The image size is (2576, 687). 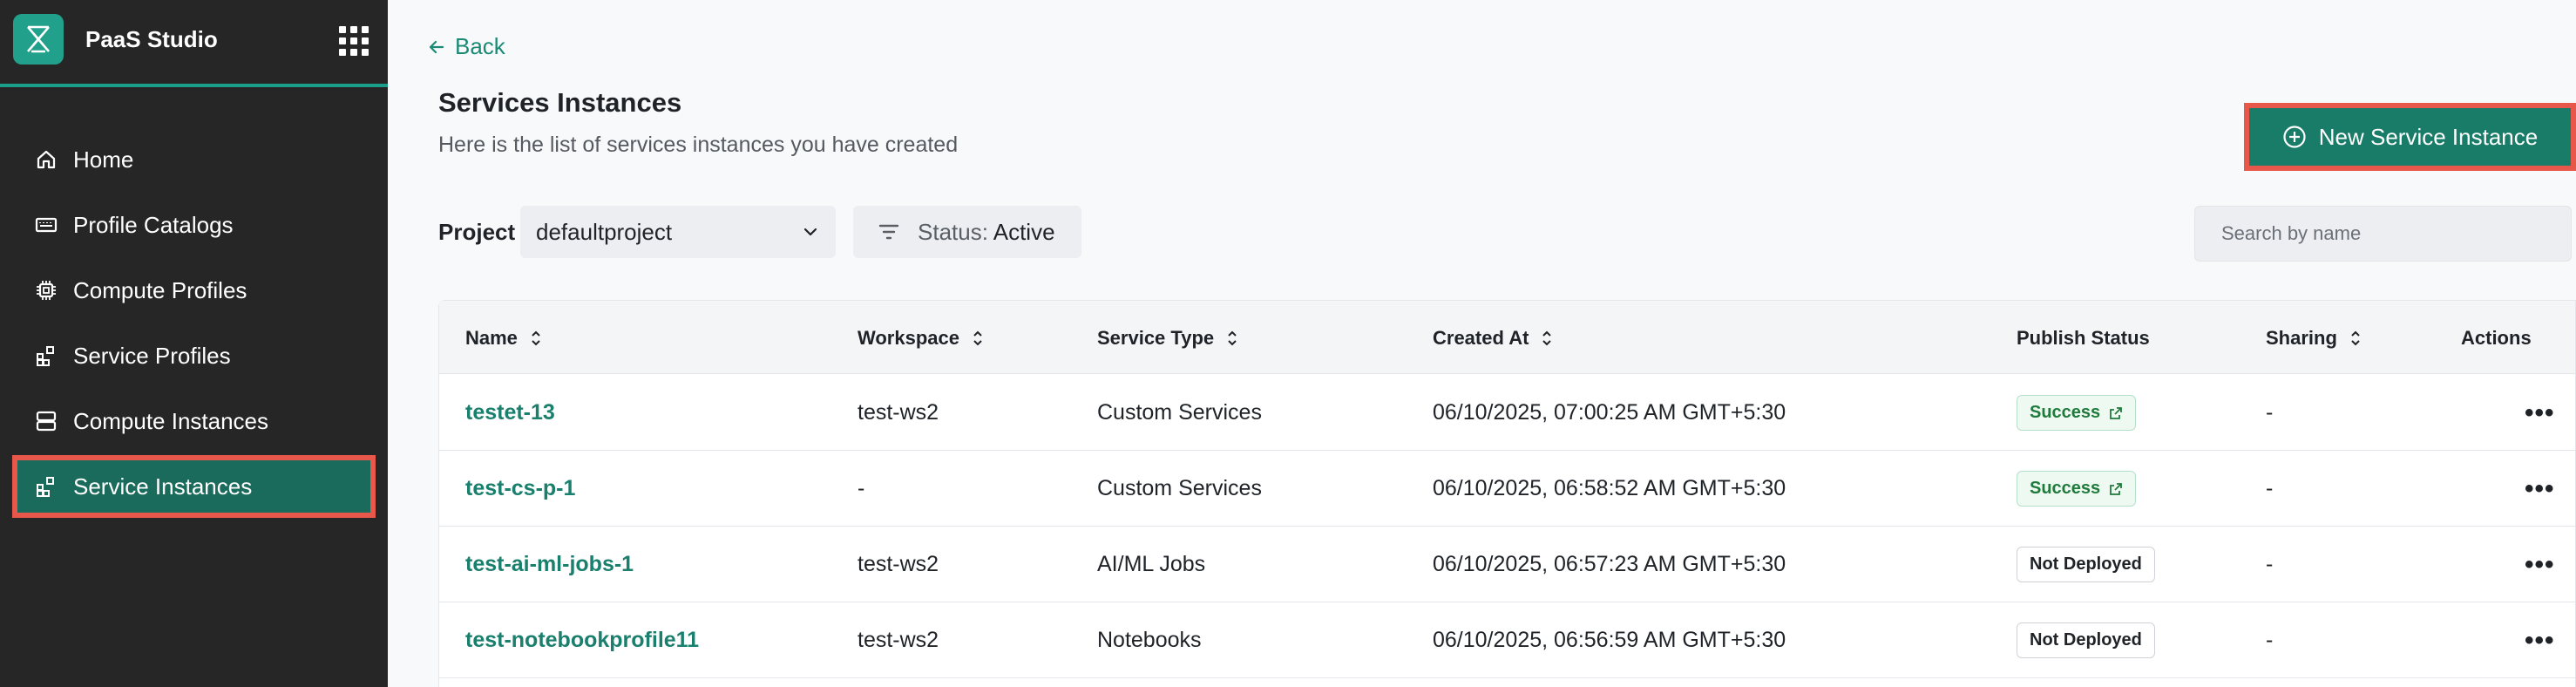 What do you see at coordinates (163, 487) in the screenshot?
I see `sidebar-item-label: Service Instances` at bounding box center [163, 487].